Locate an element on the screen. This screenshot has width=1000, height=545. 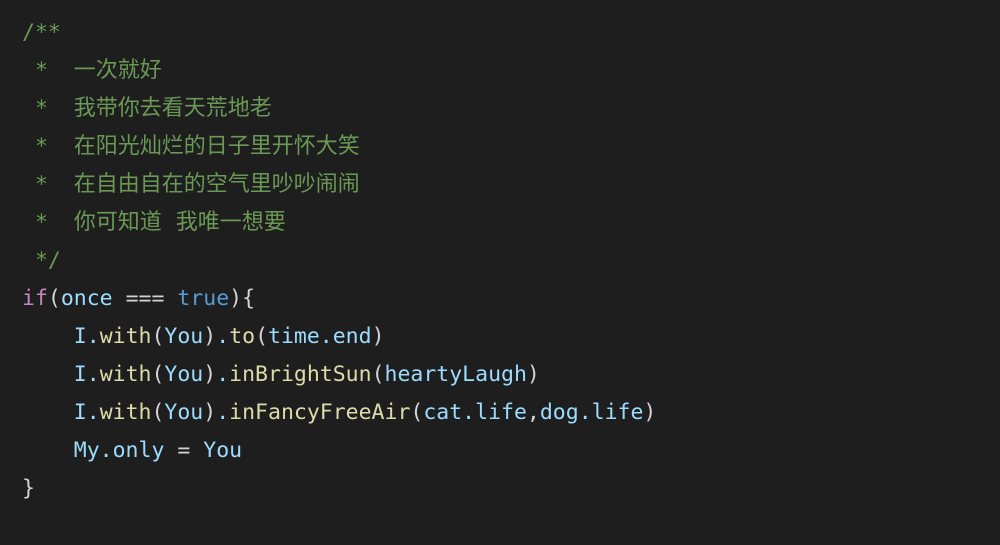
code-line: /** is located at coordinates (511, 33).